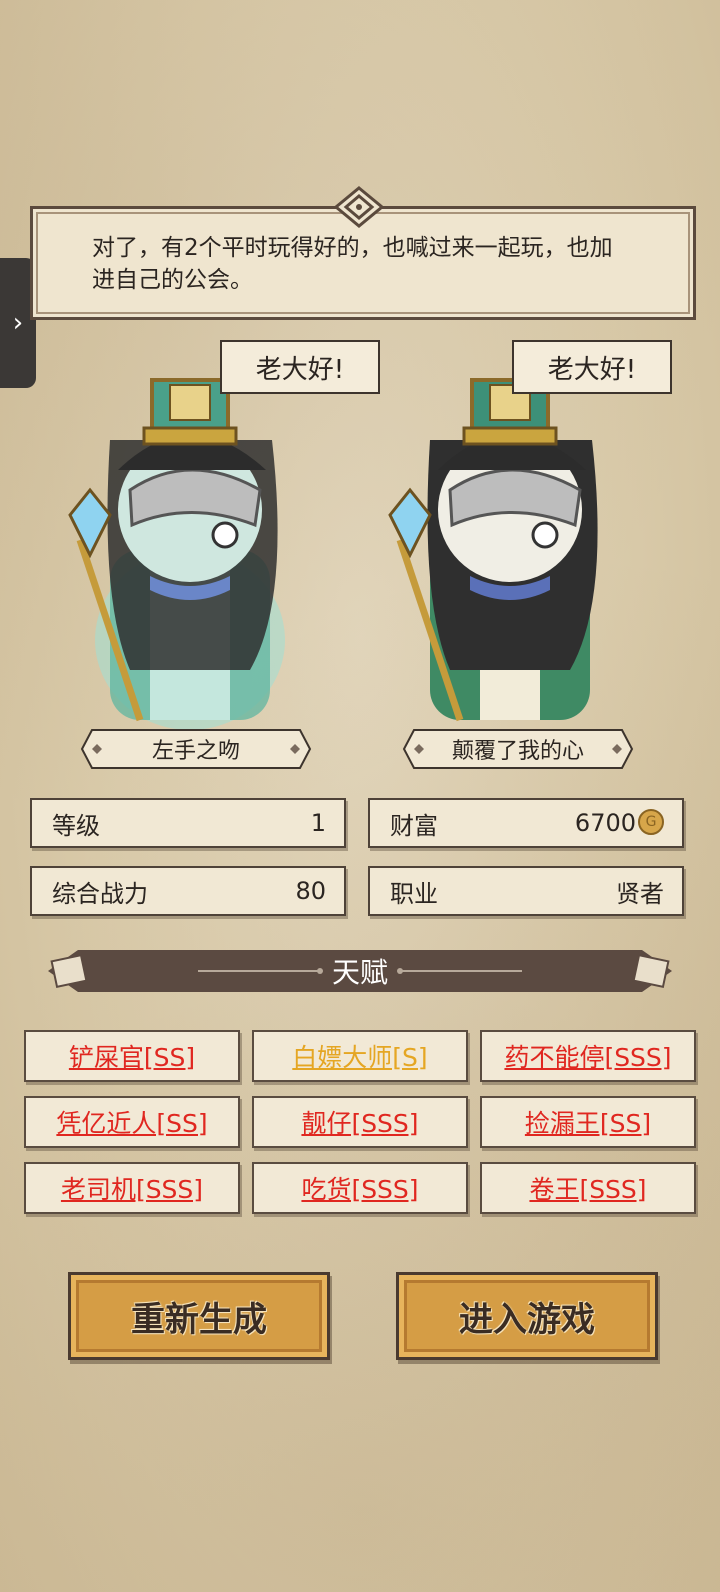 This screenshot has width=720, height=1592. What do you see at coordinates (493, 550) in the screenshot?
I see `character-right-portrait` at bounding box center [493, 550].